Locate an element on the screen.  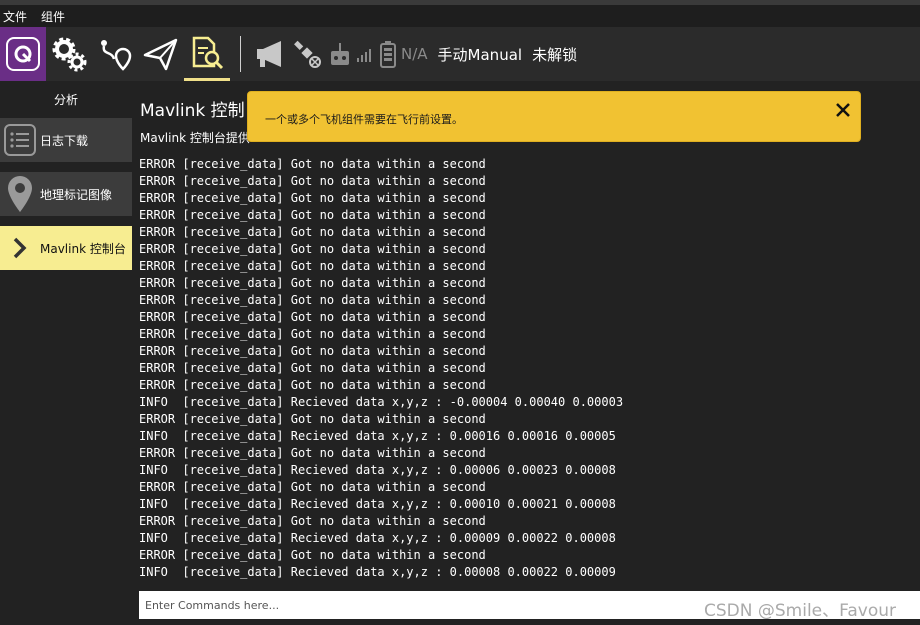
close-icon is located at coordinates (843, 110).